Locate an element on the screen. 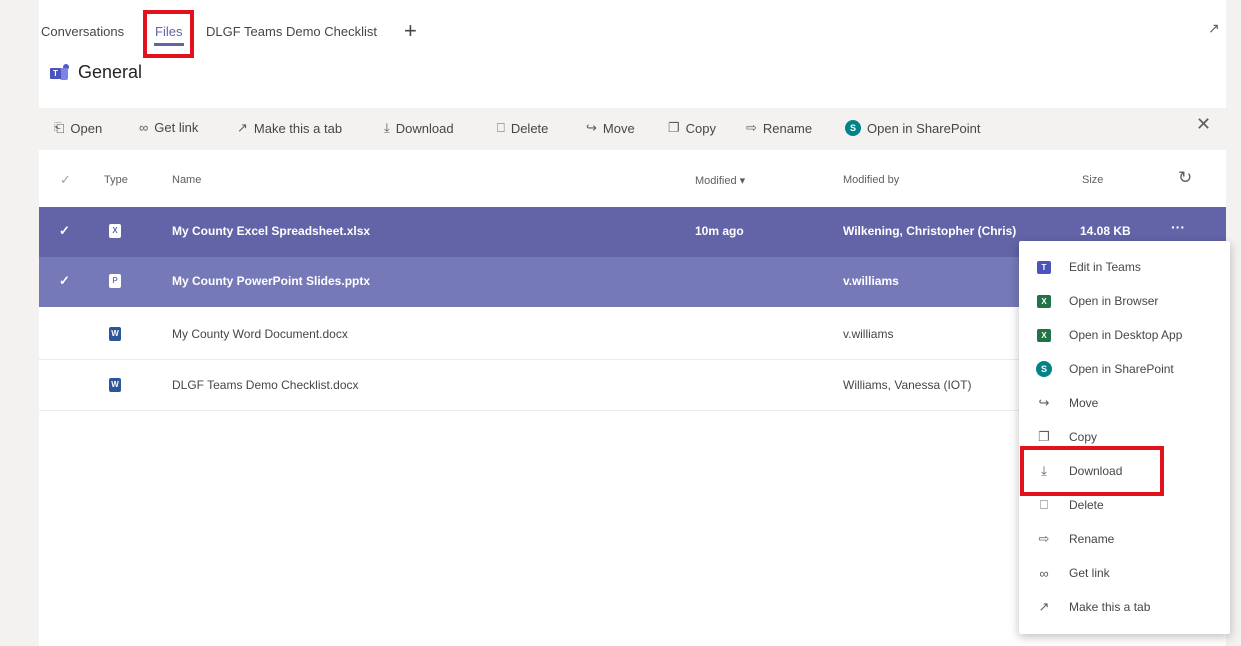 The width and height of the screenshot is (1241, 646). plus-icon: + is located at coordinates (410, 31).